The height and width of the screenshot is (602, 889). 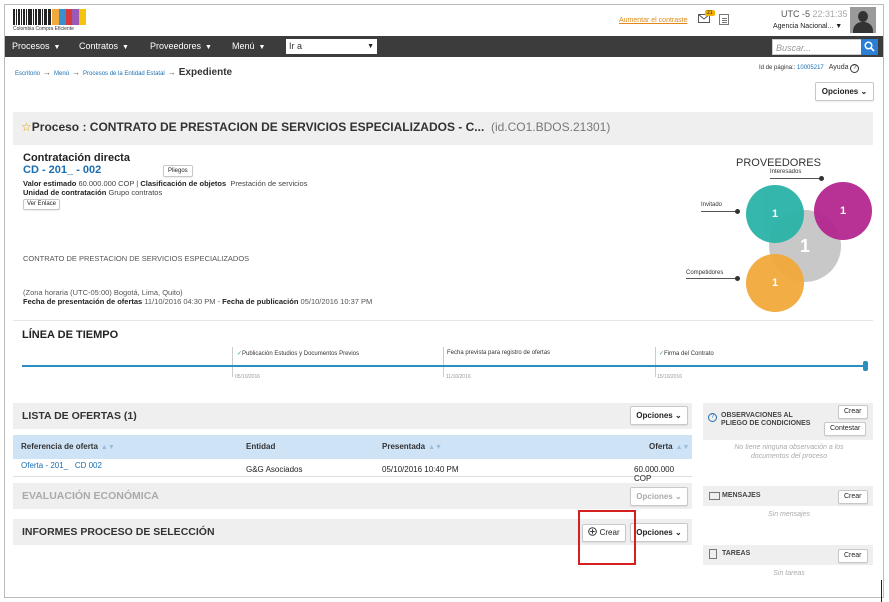 What do you see at coordinates (766, 419) in the screenshot?
I see `observaciones-title: OBSERVACIONES AL PLIEGO DE CONDICIONES` at bounding box center [766, 419].